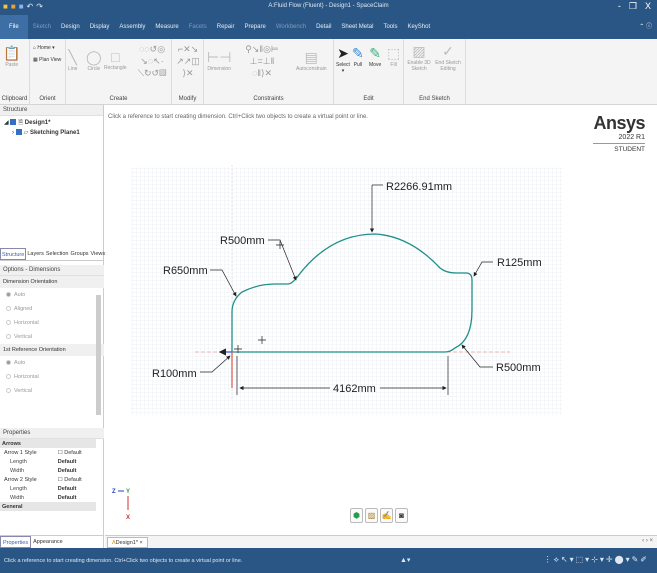 The image size is (657, 573). I want to click on fill-icon: ⬚, so click(394, 53).